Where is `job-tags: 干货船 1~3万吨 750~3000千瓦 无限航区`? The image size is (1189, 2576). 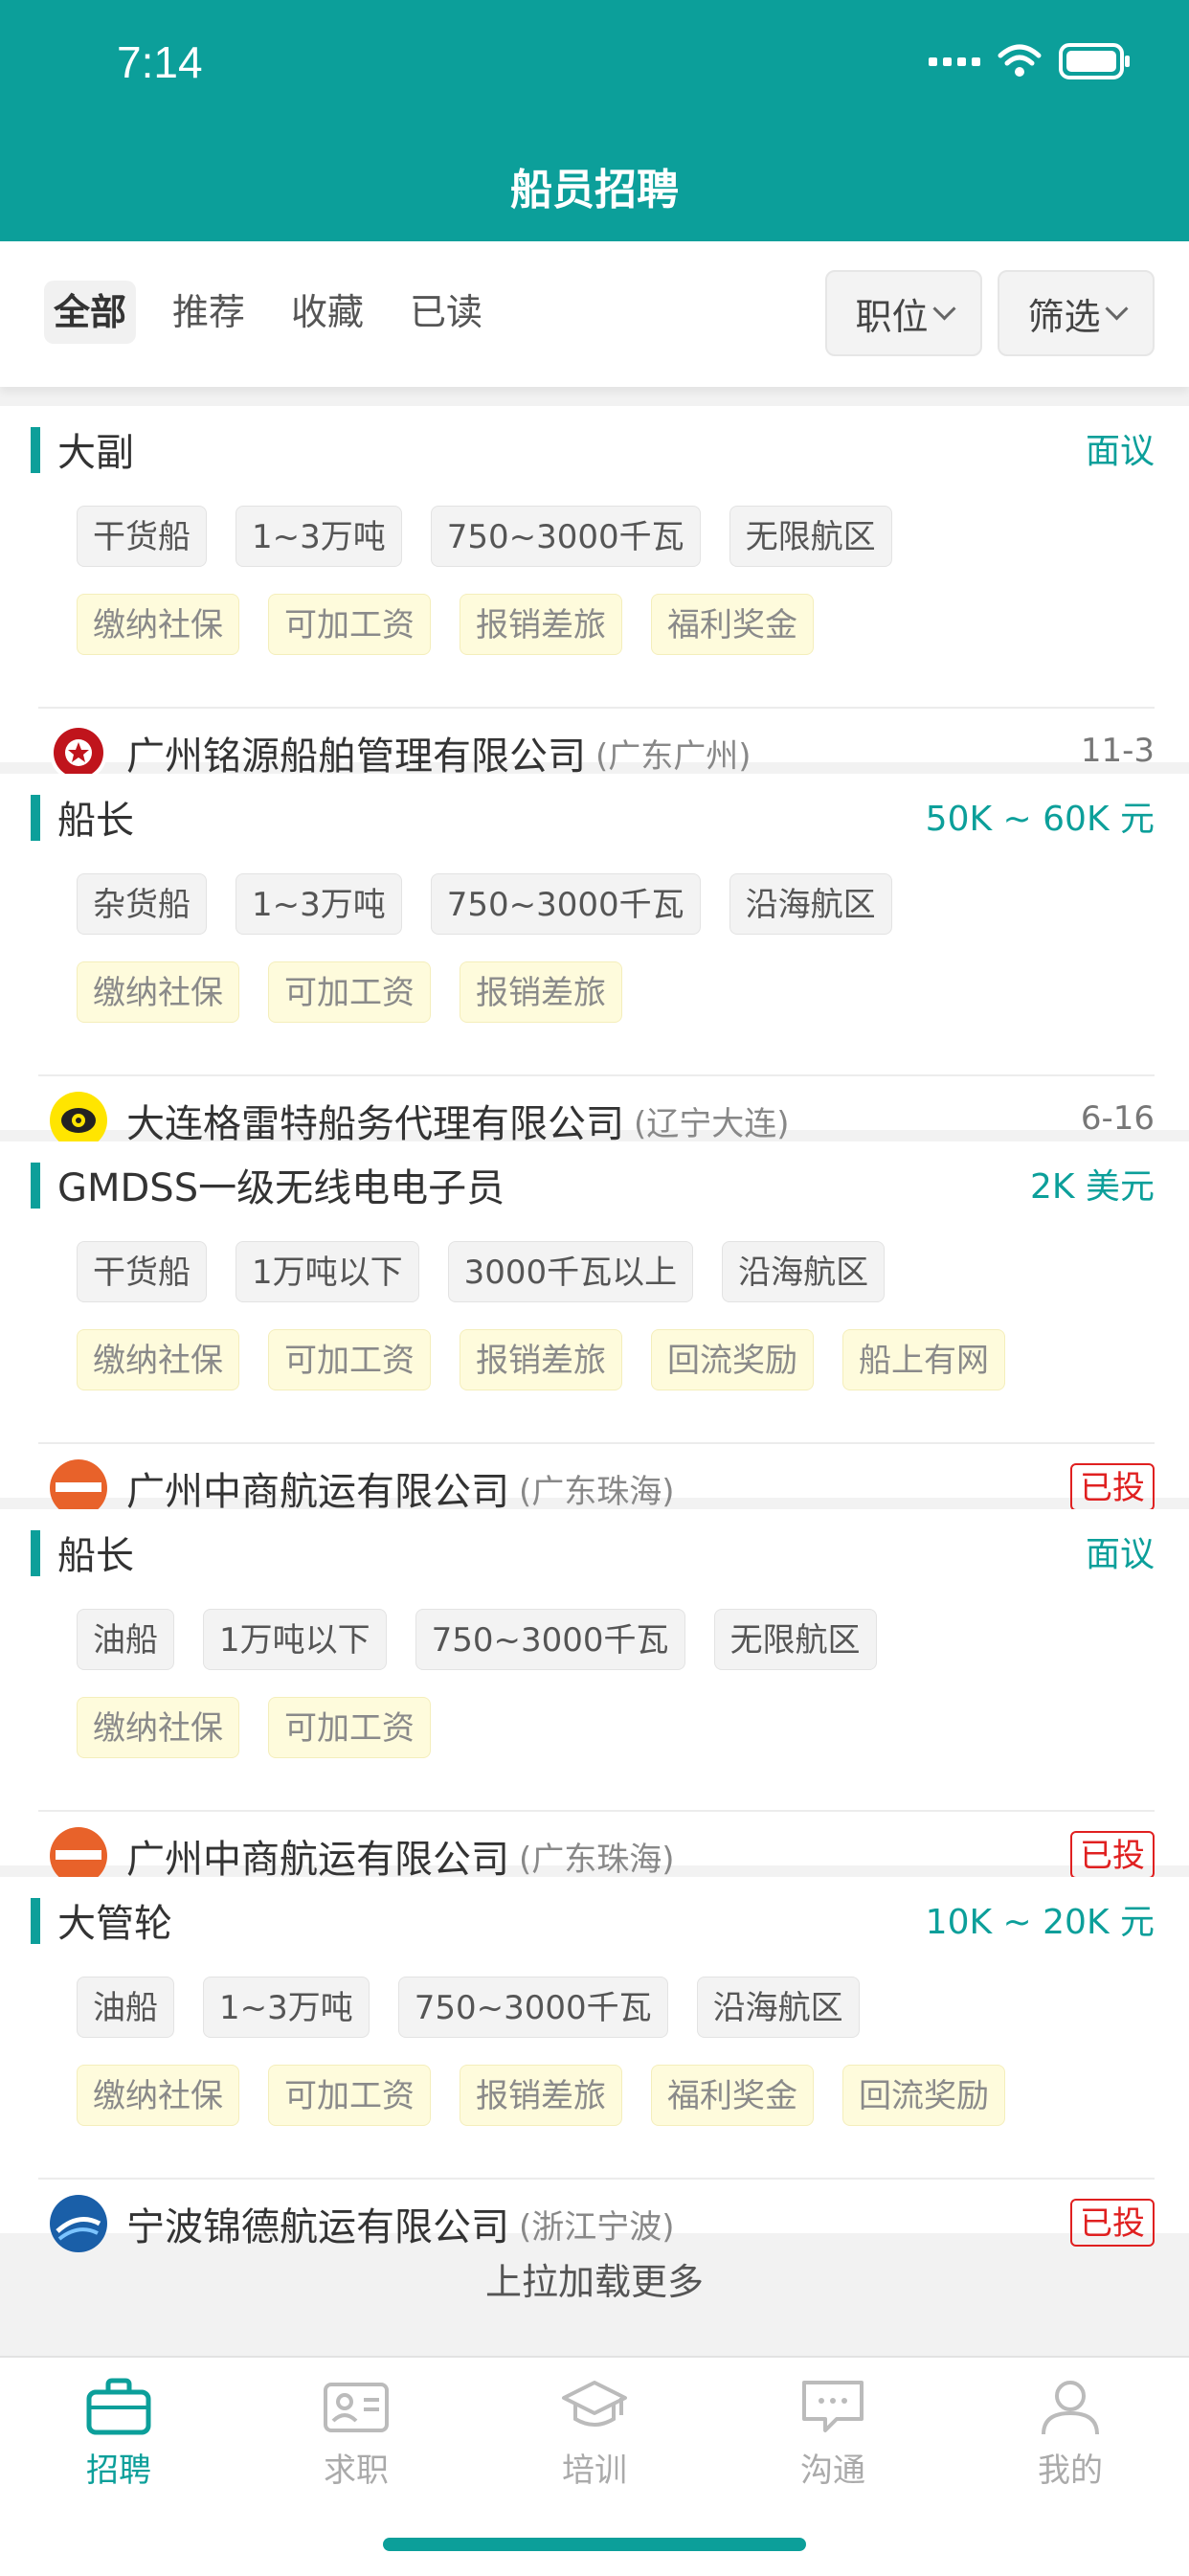 job-tags: 干货船 1~3万吨 750~3000千瓦 无限航区 is located at coordinates (484, 536).